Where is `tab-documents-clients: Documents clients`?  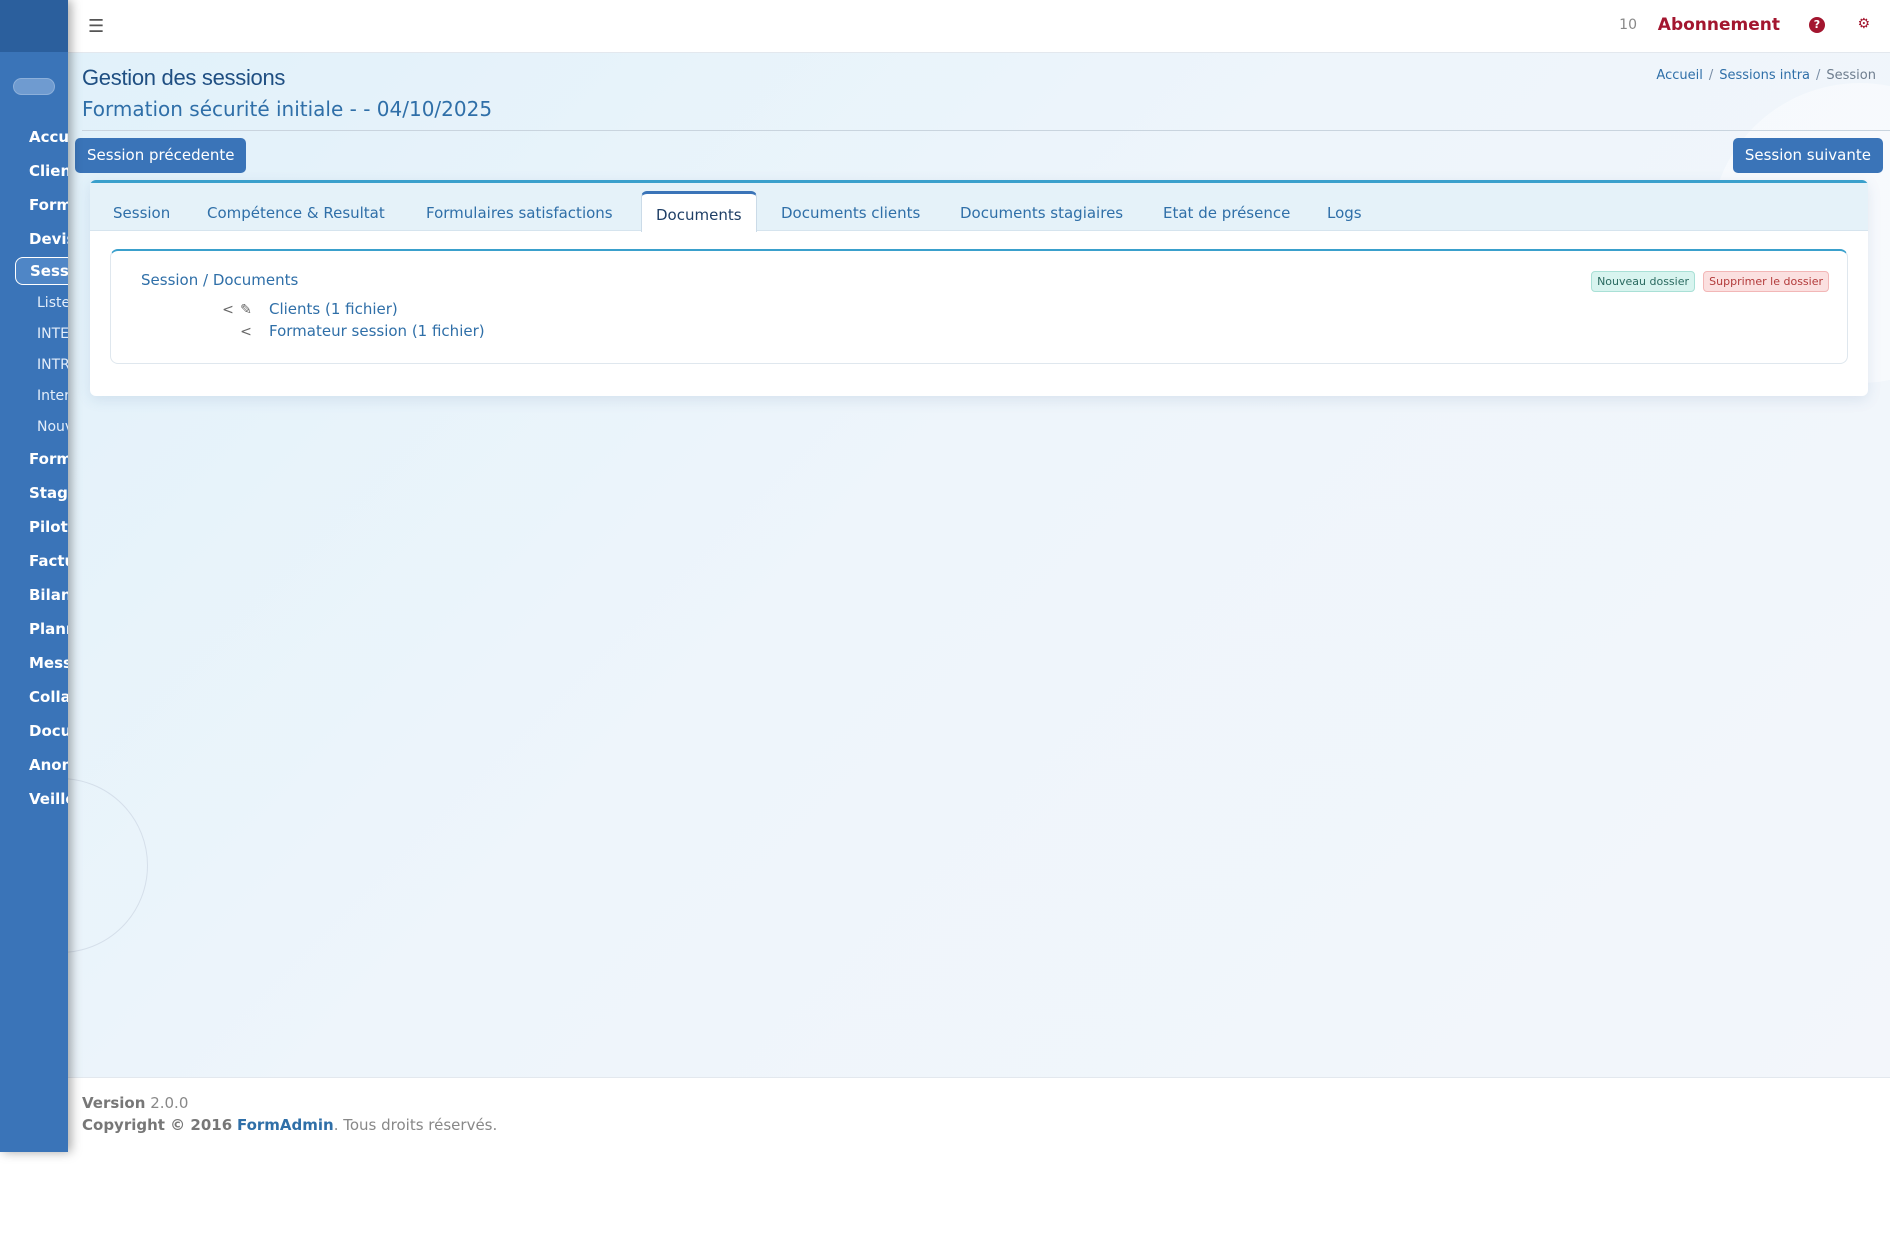 tab-documents-clients: Documents clients is located at coordinates (850, 213).